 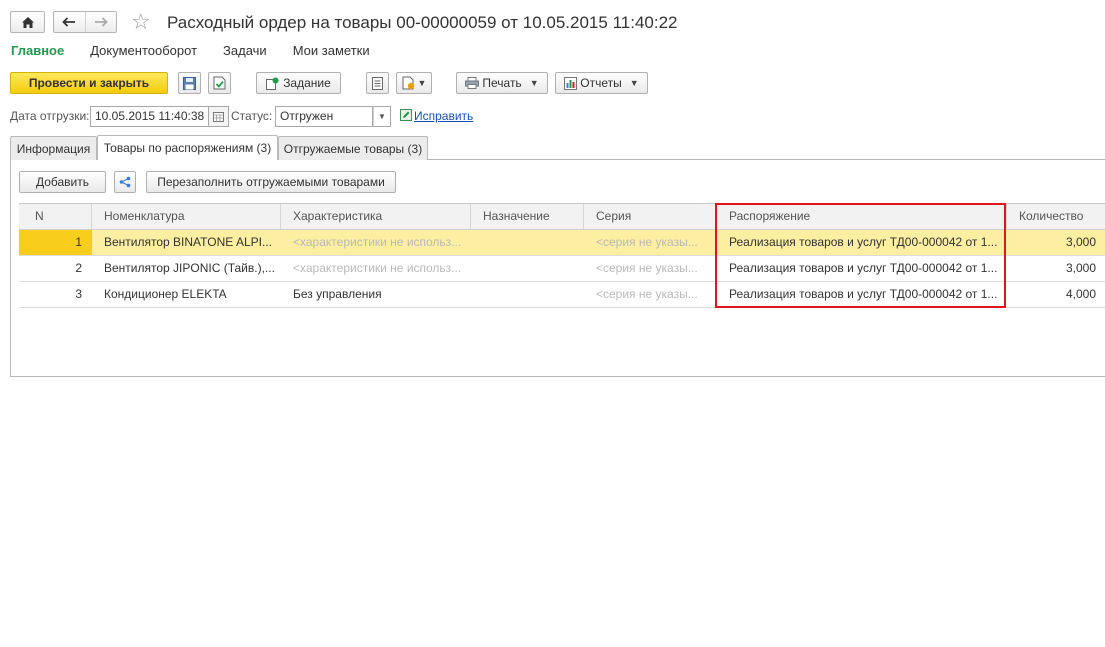 I want to click on column-header-quantity: Количество, so click(x=1056, y=216).